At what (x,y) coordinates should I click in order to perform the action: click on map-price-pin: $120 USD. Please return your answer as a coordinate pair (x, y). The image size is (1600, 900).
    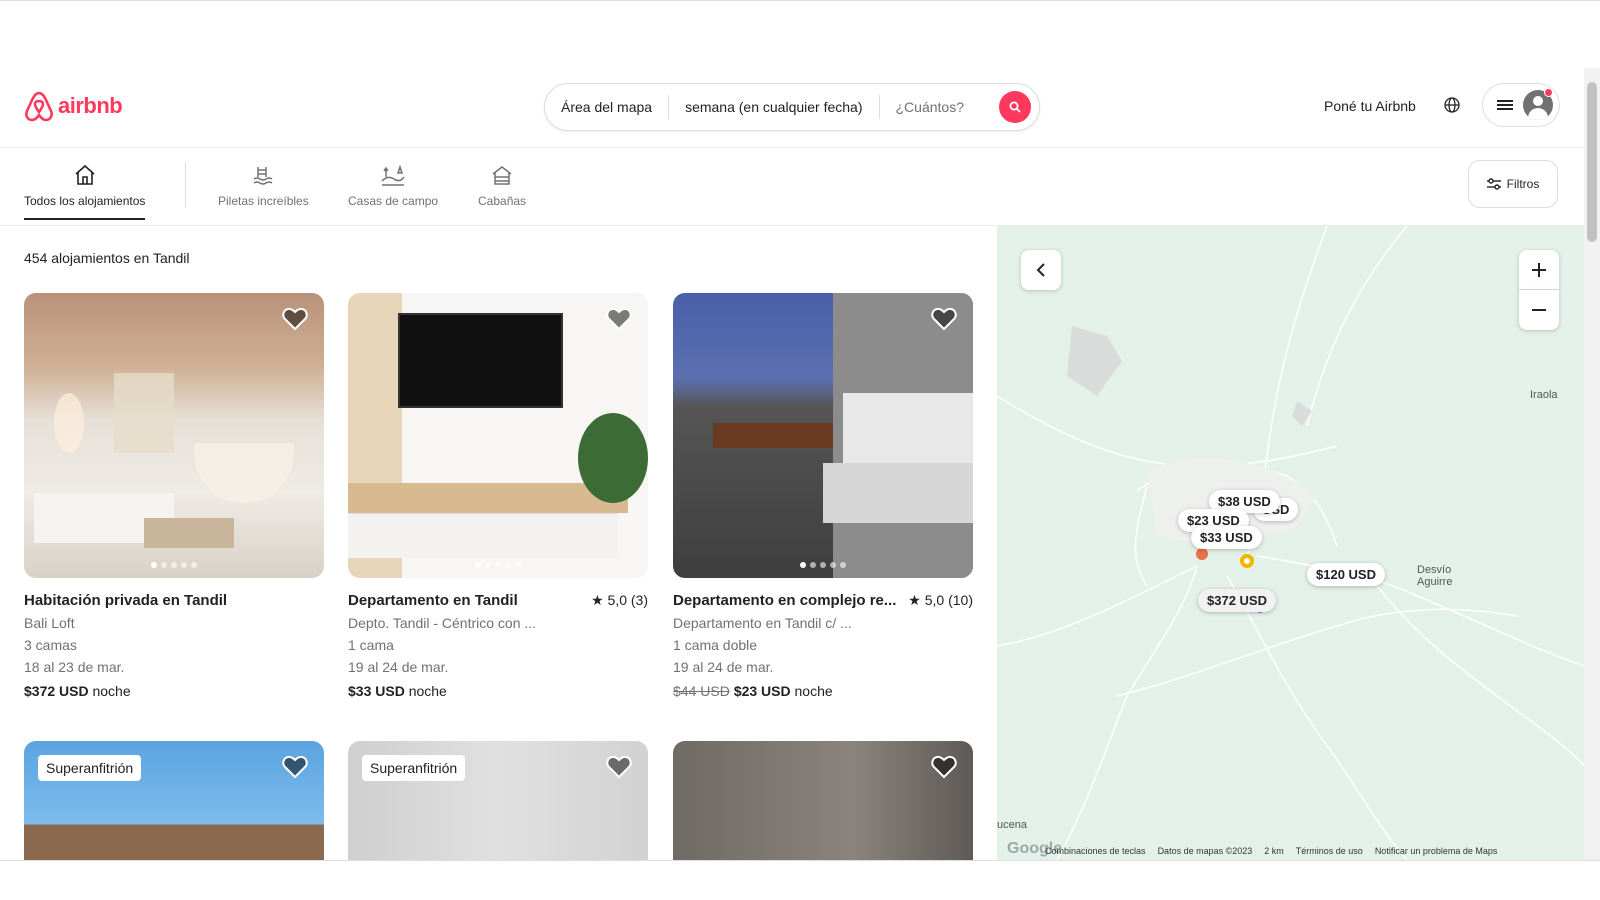
    Looking at the image, I should click on (1346, 574).